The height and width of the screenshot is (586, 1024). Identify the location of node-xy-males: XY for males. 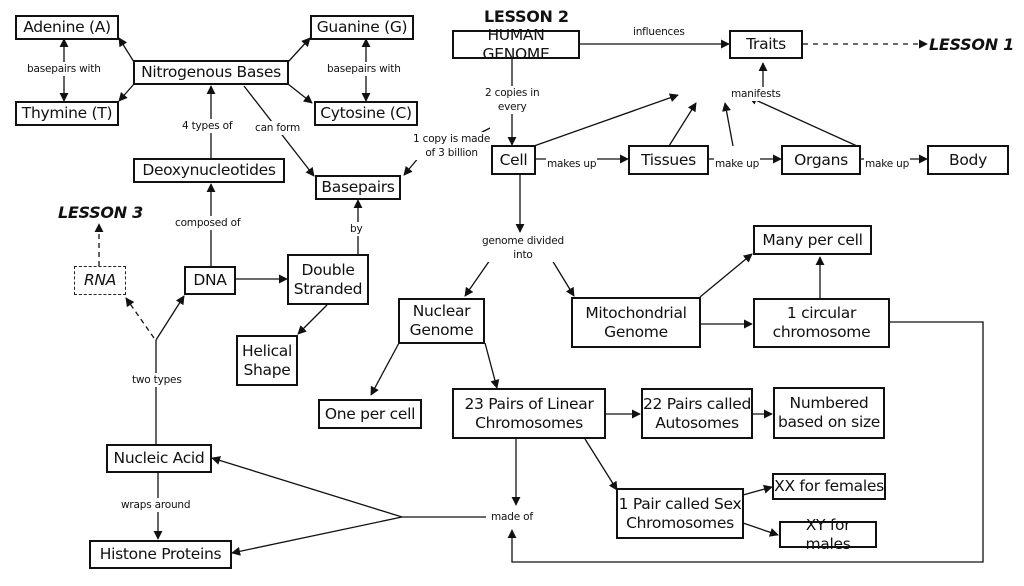
(828, 534).